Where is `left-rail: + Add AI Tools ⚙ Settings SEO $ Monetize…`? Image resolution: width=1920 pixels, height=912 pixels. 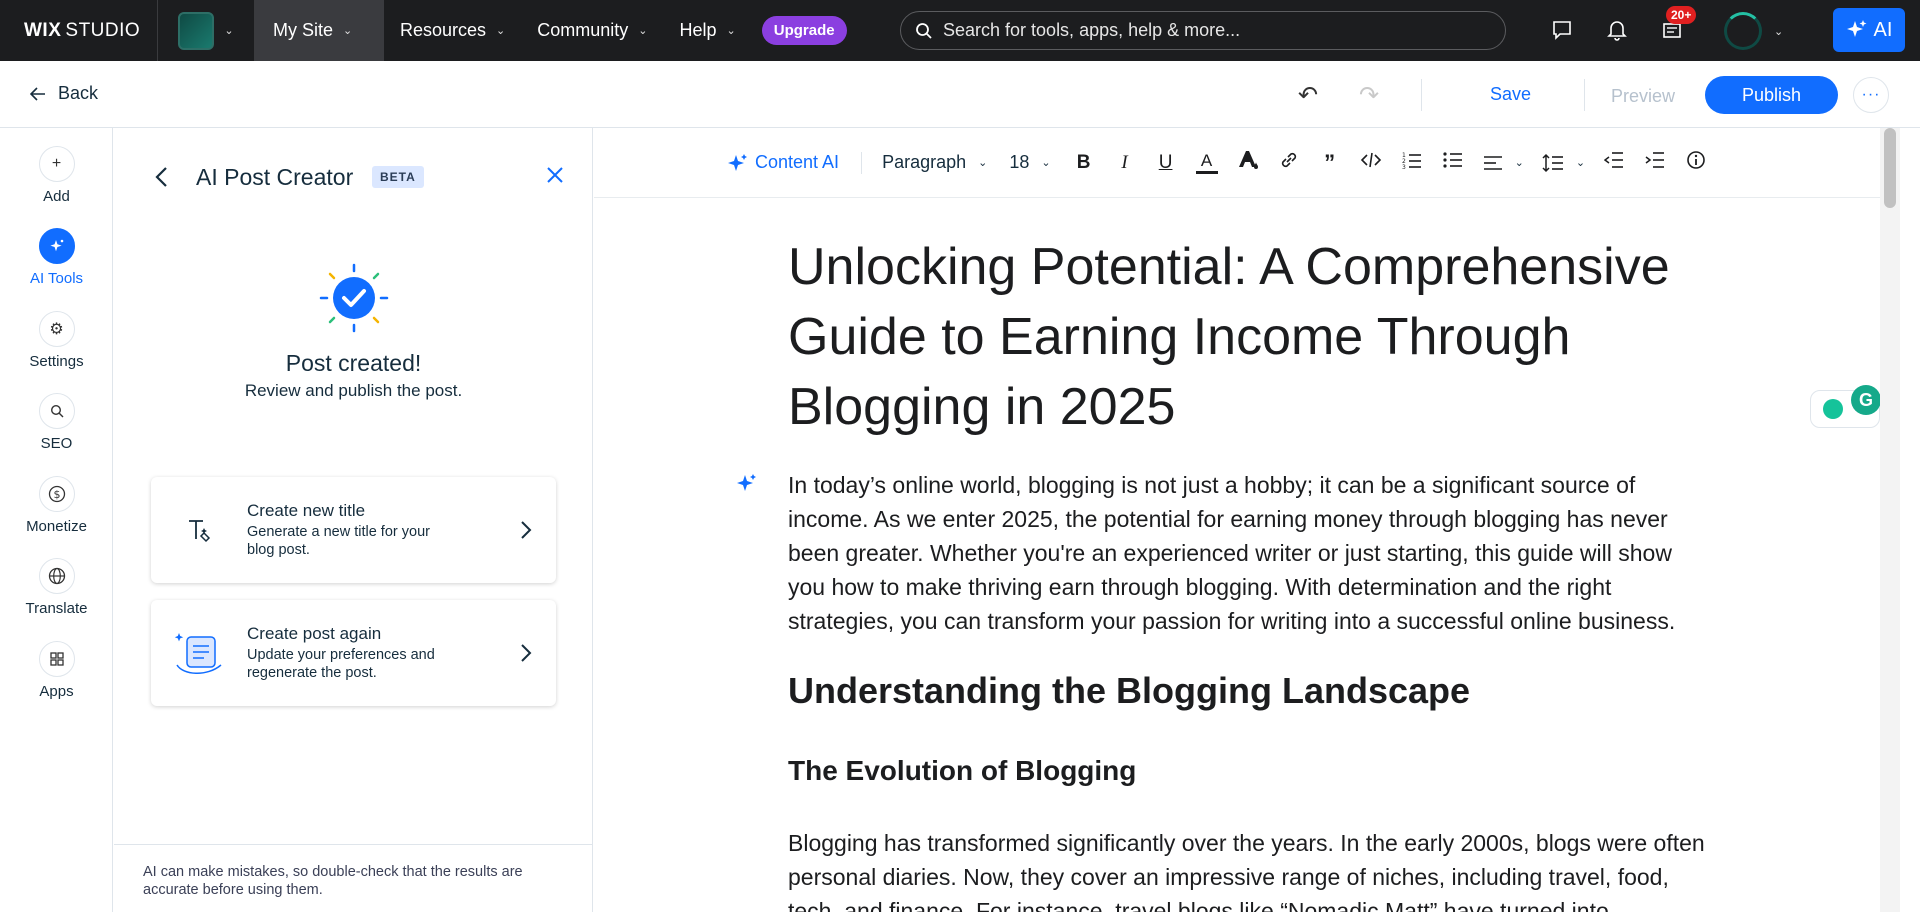
left-rail: + Add AI Tools ⚙ Settings SEO $ Monetize… is located at coordinates (56, 520).